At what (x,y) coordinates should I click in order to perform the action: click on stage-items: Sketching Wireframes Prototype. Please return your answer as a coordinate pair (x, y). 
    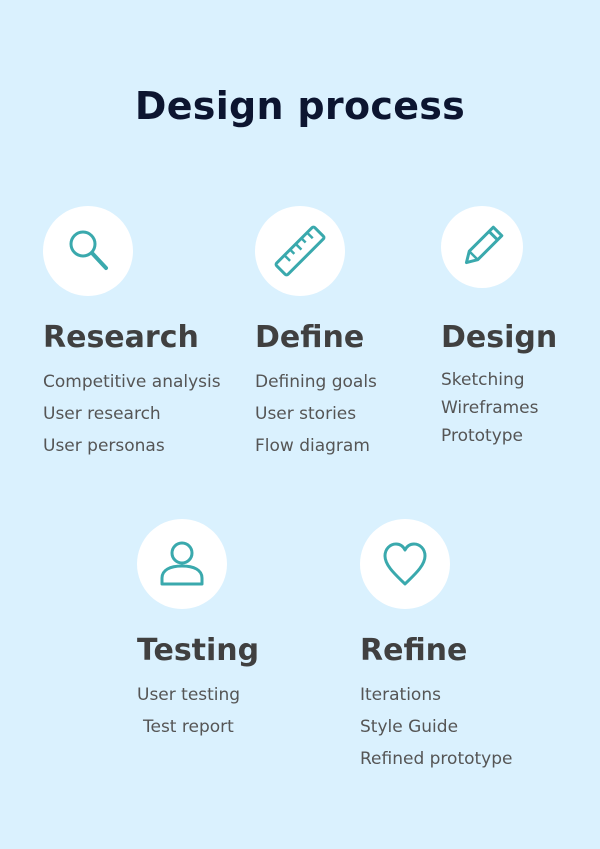
    Looking at the image, I should click on (499, 408).